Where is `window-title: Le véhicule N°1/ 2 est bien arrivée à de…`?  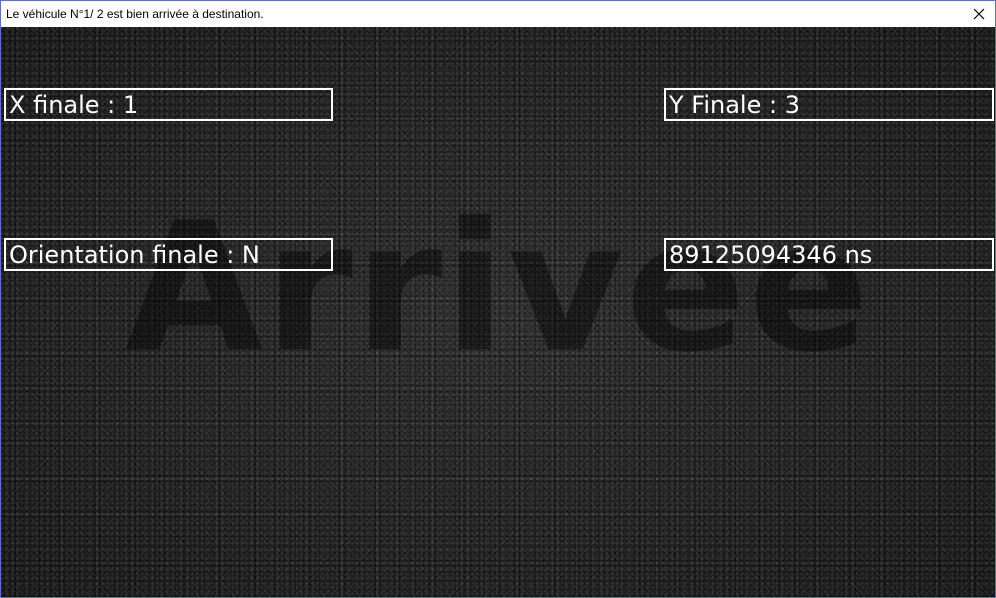 window-title: Le véhicule N°1/ 2 est bien arrivée à de… is located at coordinates (135, 14).